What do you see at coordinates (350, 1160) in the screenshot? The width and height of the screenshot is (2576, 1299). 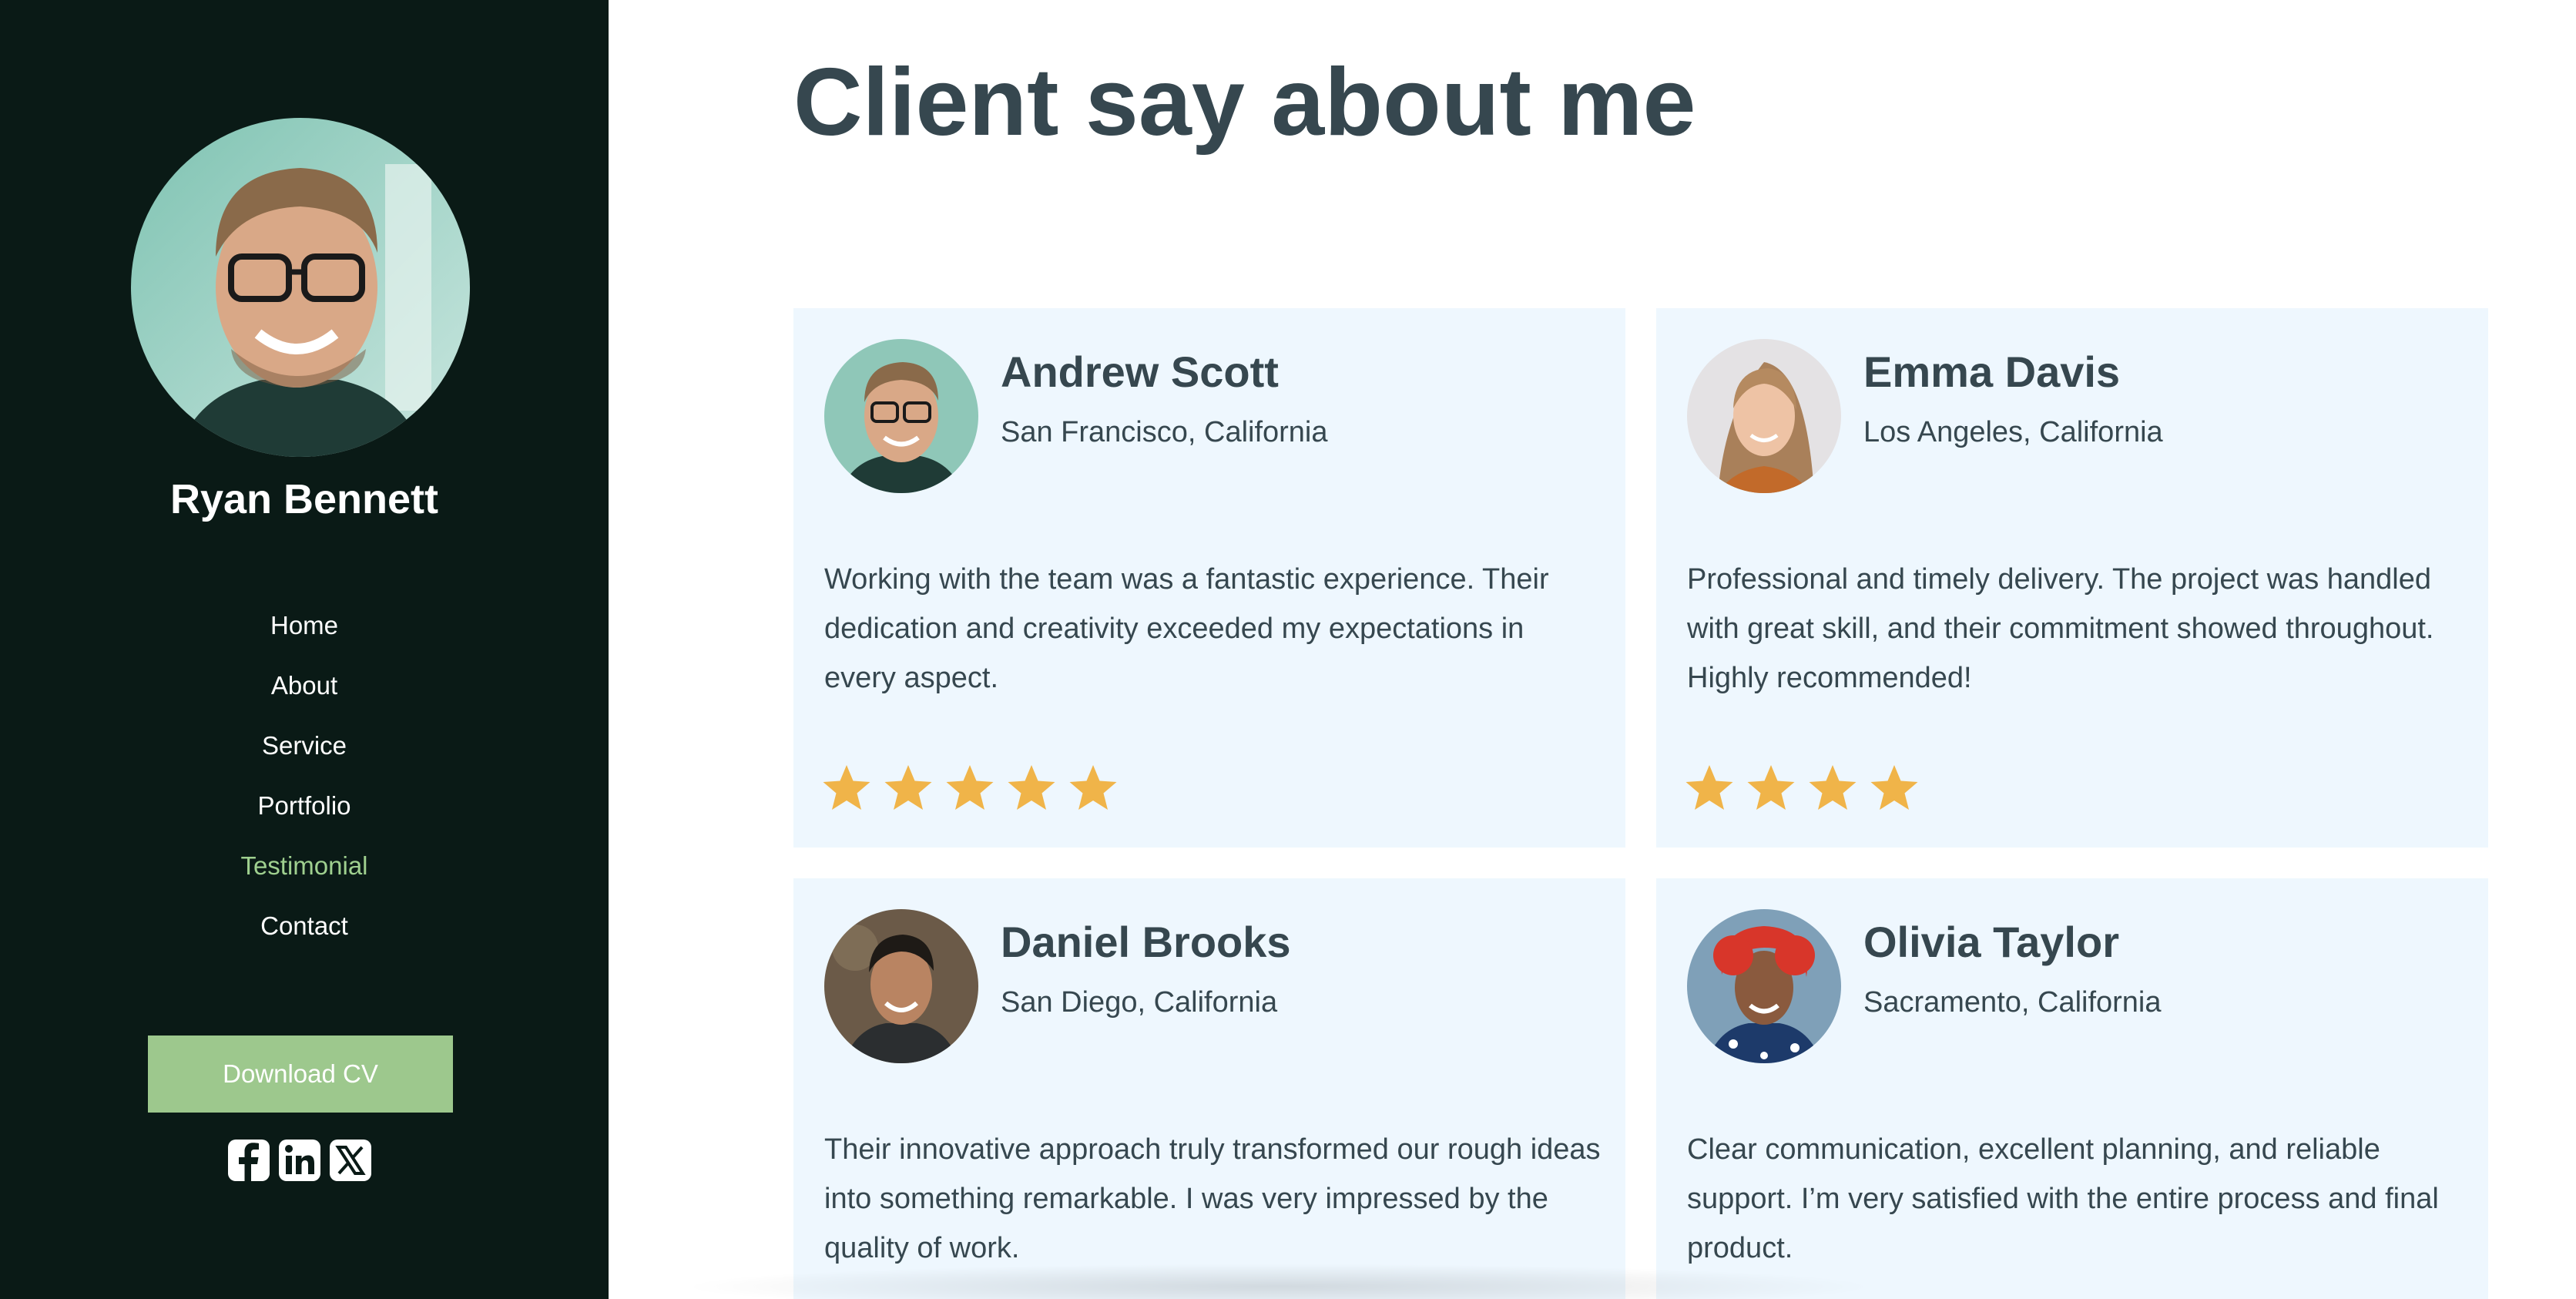 I see `x-icon` at bounding box center [350, 1160].